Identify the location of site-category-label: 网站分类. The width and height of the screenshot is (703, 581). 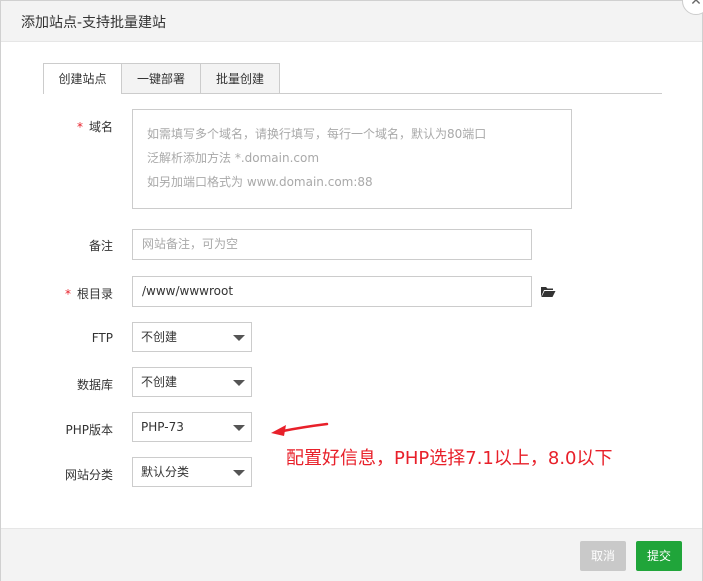
(88, 475).